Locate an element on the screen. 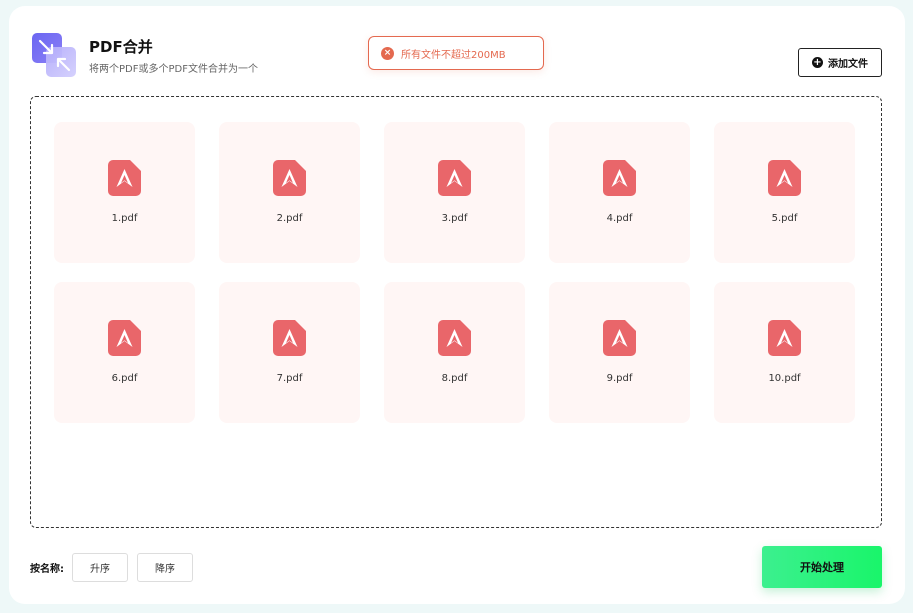 Image resolution: width=913 pixels, height=613 pixels. file-name: 10.pdf is located at coordinates (784, 378).